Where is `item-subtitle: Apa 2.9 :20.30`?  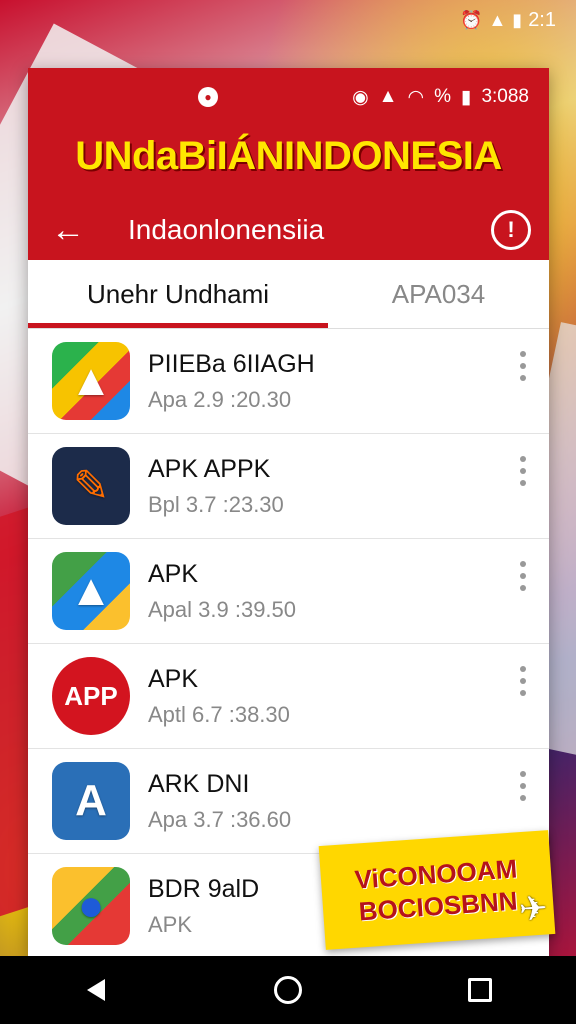
item-subtitle: Apa 2.9 :20.30 is located at coordinates (220, 399).